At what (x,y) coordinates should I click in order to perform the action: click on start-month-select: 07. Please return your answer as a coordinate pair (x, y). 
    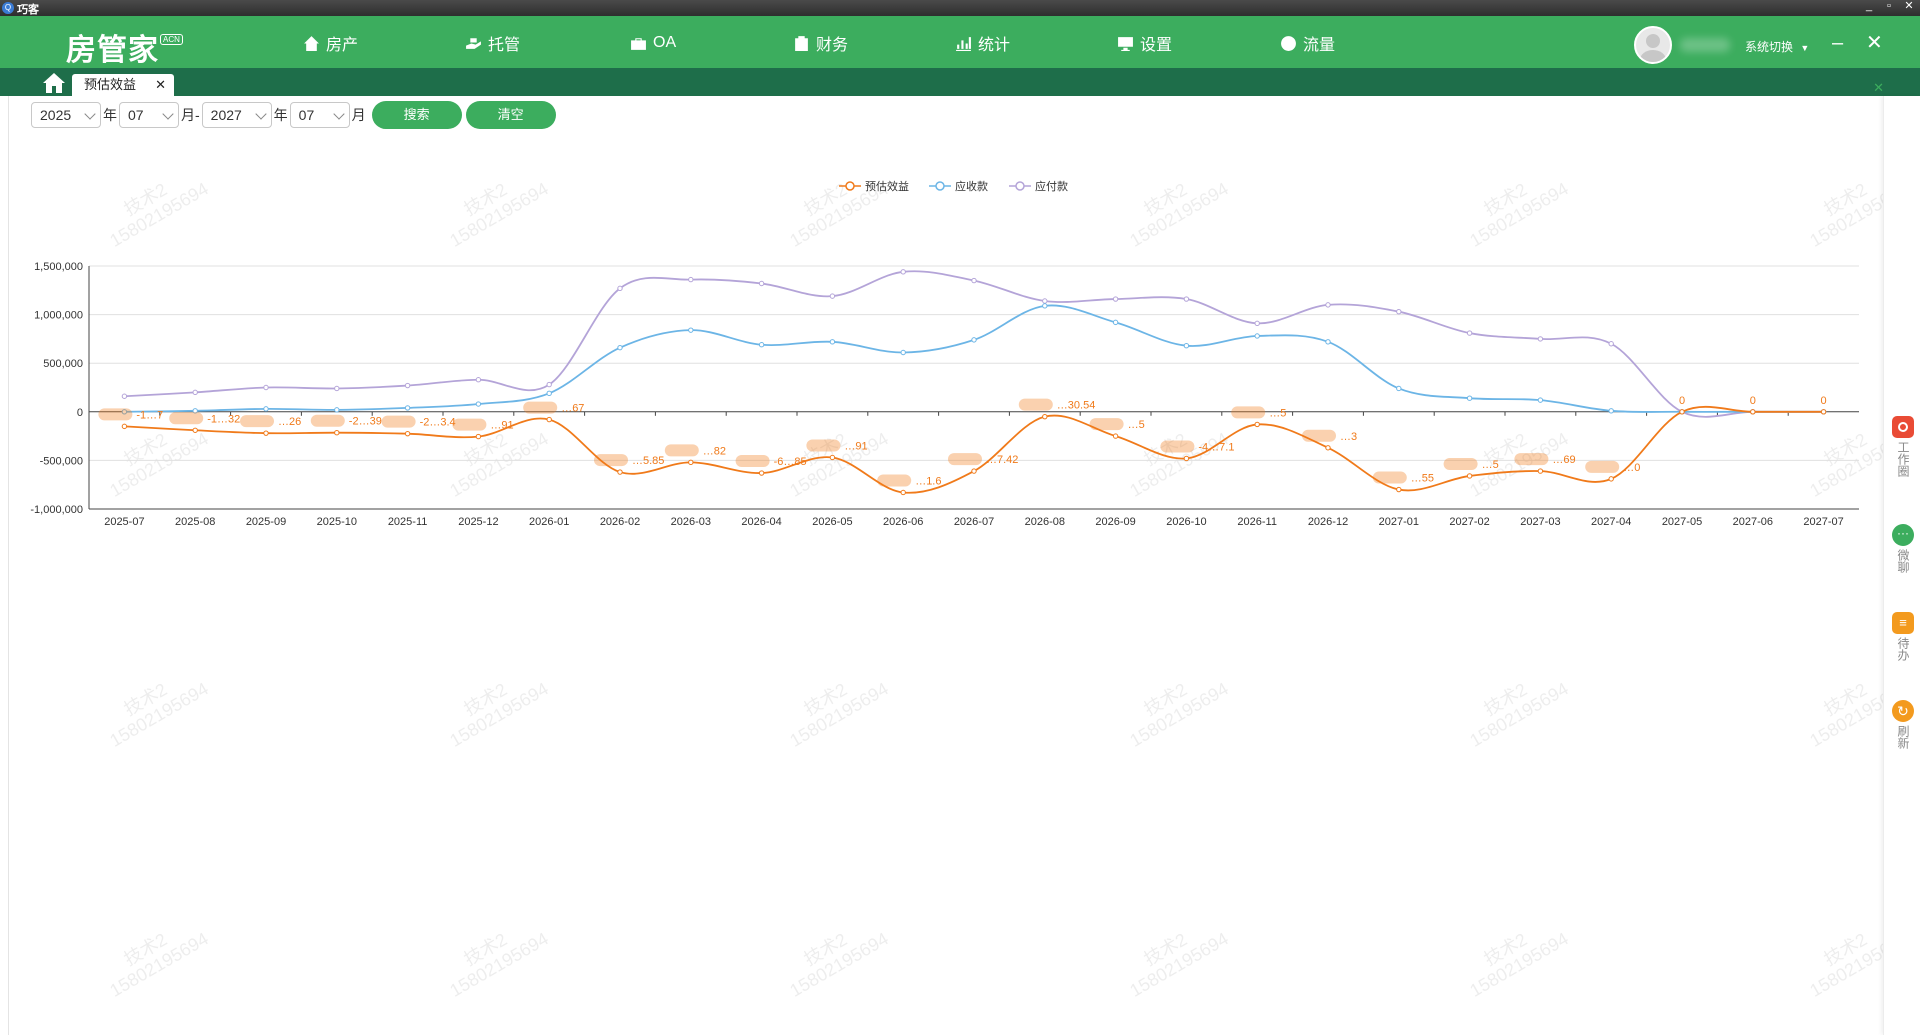
    Looking at the image, I should click on (149, 115).